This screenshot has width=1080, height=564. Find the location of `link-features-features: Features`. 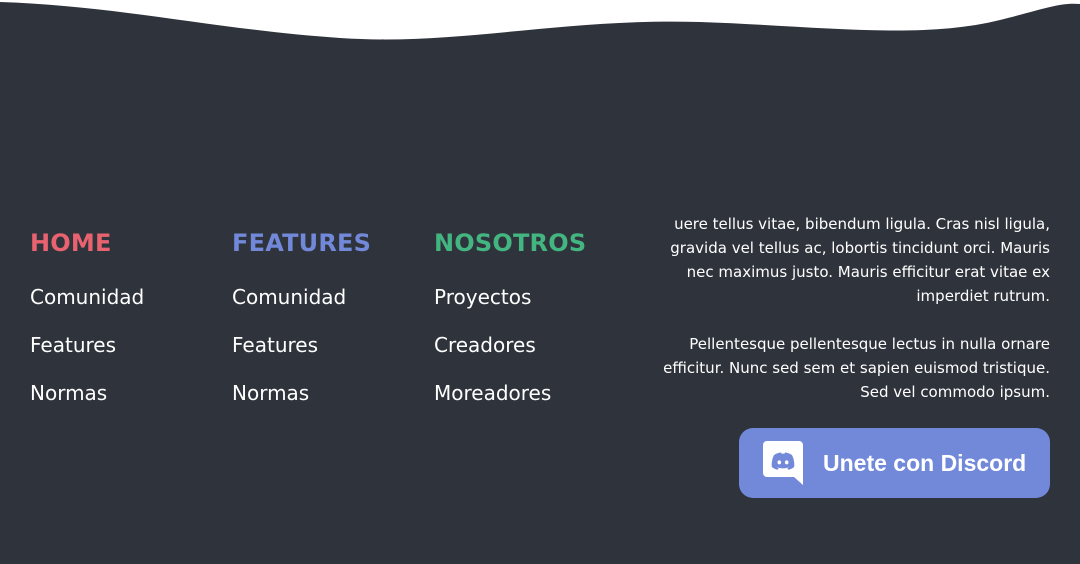

link-features-features: Features is located at coordinates (301, 345).